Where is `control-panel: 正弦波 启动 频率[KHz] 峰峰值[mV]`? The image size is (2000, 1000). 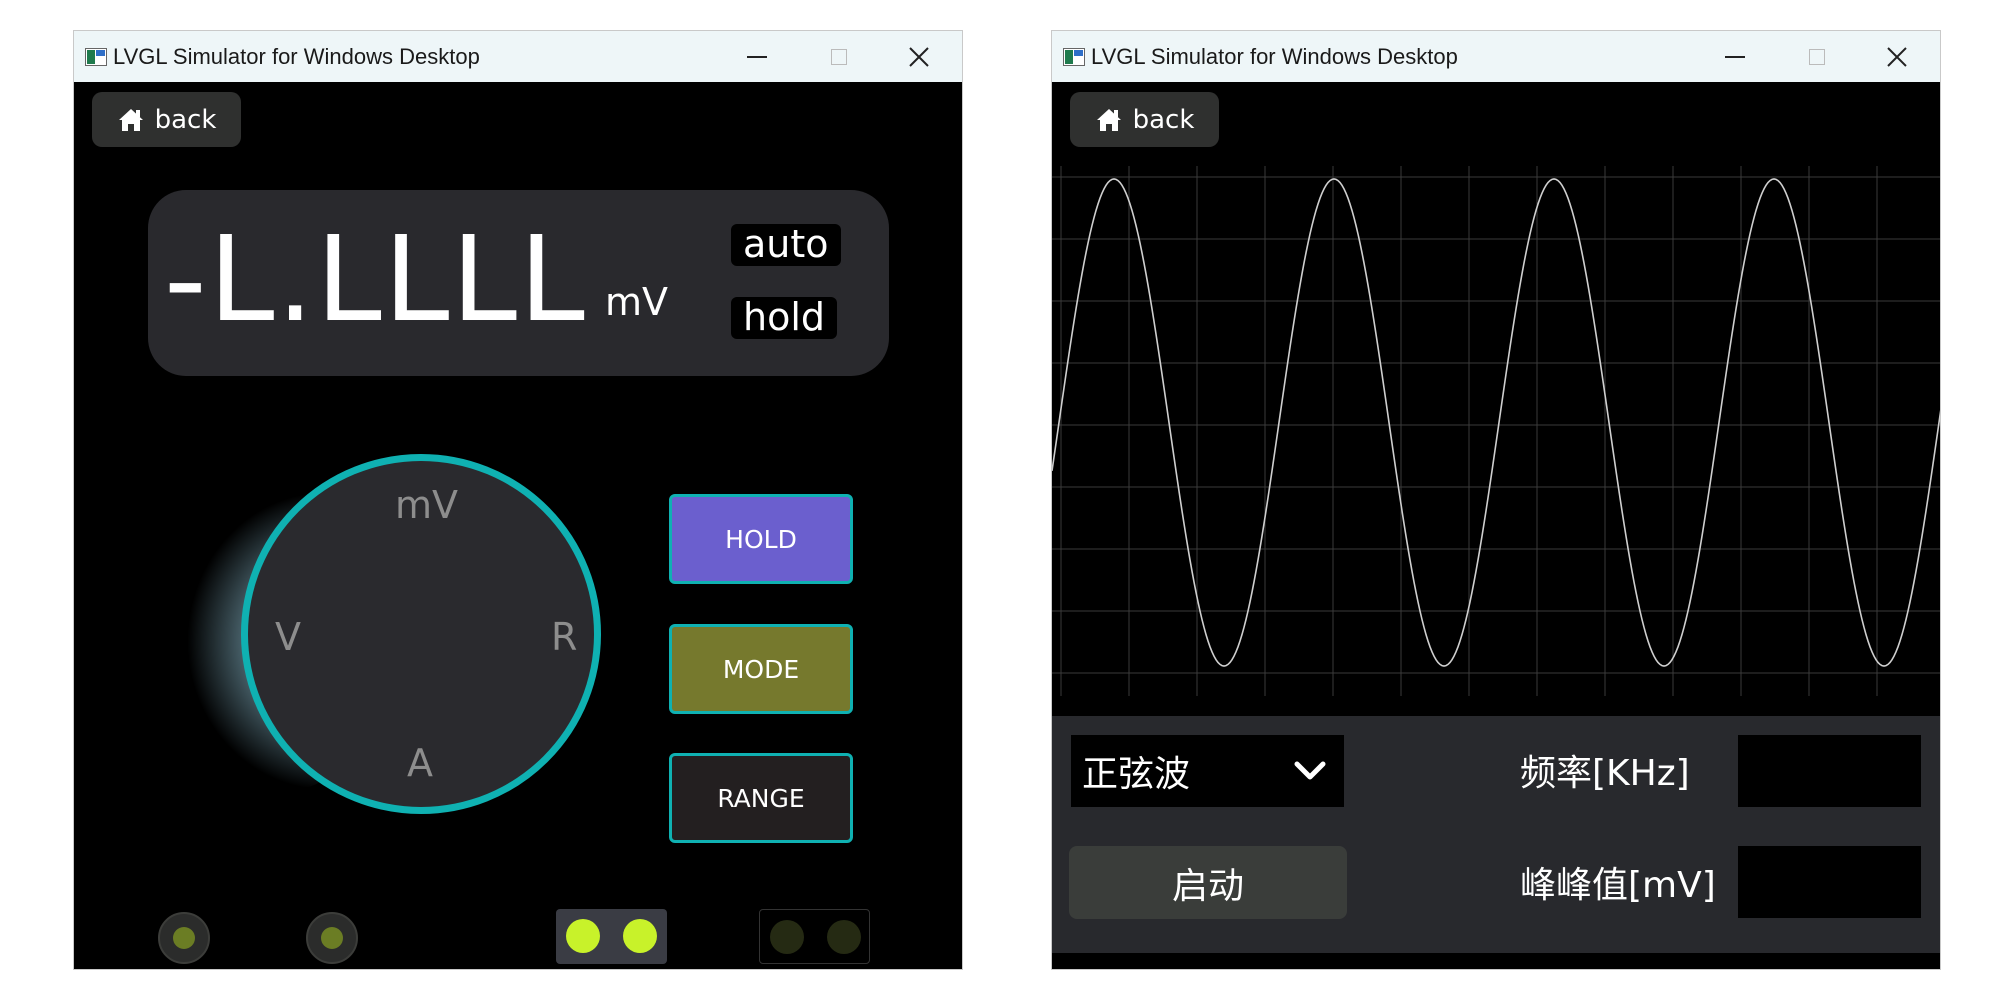 control-panel: 正弦波 启动 频率[KHz] 峰峰值[mV] is located at coordinates (1496, 834).